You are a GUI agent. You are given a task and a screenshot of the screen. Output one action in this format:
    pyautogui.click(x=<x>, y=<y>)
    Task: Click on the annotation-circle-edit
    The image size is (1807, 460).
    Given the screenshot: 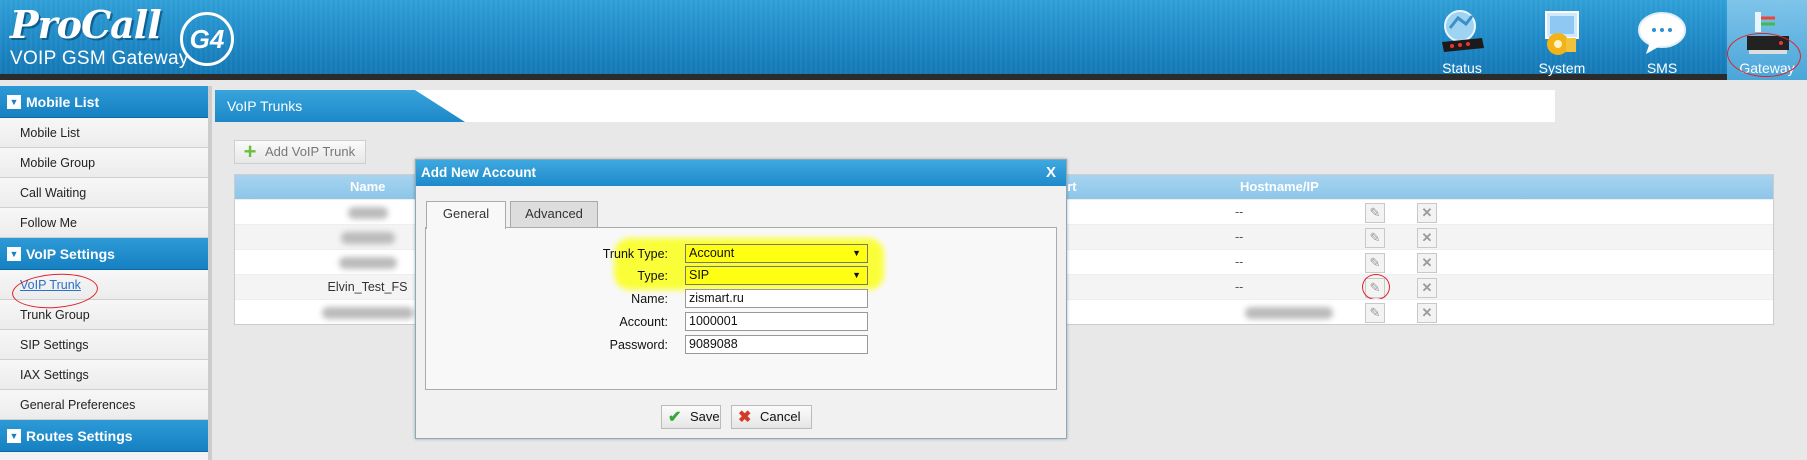 What is the action you would take?
    pyautogui.click(x=1376, y=287)
    